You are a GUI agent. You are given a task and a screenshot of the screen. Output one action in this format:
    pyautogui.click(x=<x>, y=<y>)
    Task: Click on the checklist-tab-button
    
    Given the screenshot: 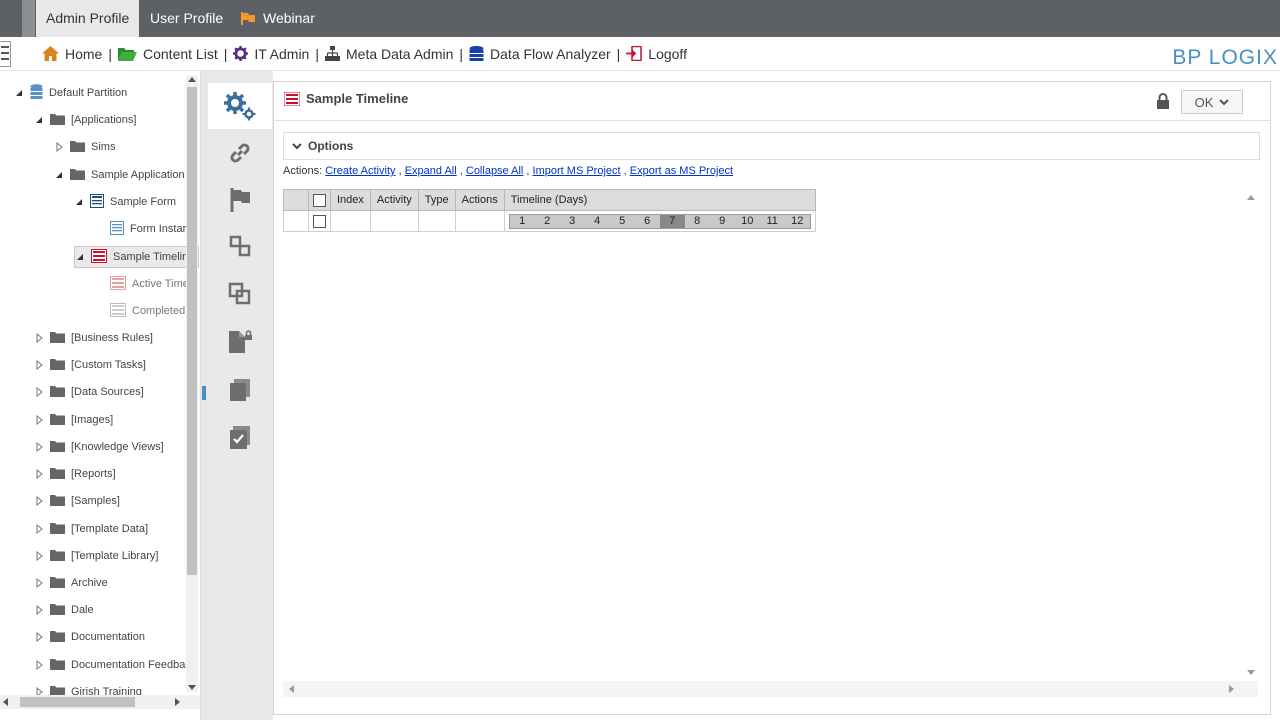 What is the action you would take?
    pyautogui.click(x=240, y=438)
    